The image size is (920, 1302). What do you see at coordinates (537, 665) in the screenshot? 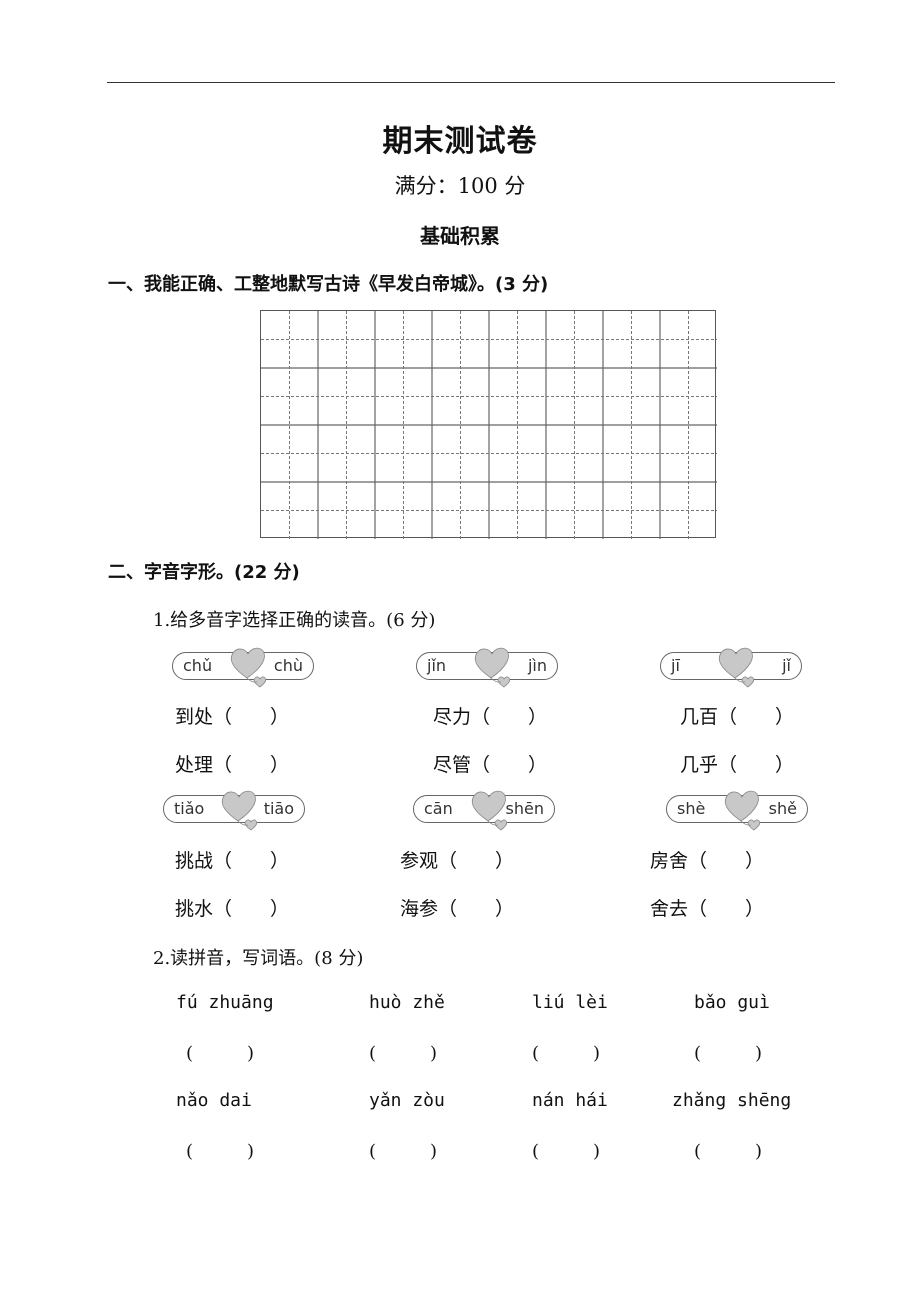
I see `pinyin-option: jìn` at bounding box center [537, 665].